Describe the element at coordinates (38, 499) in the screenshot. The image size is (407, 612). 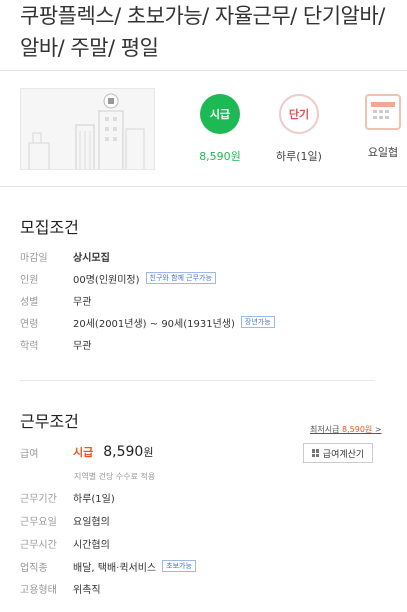
I see `row-label: 근무기간` at that location.